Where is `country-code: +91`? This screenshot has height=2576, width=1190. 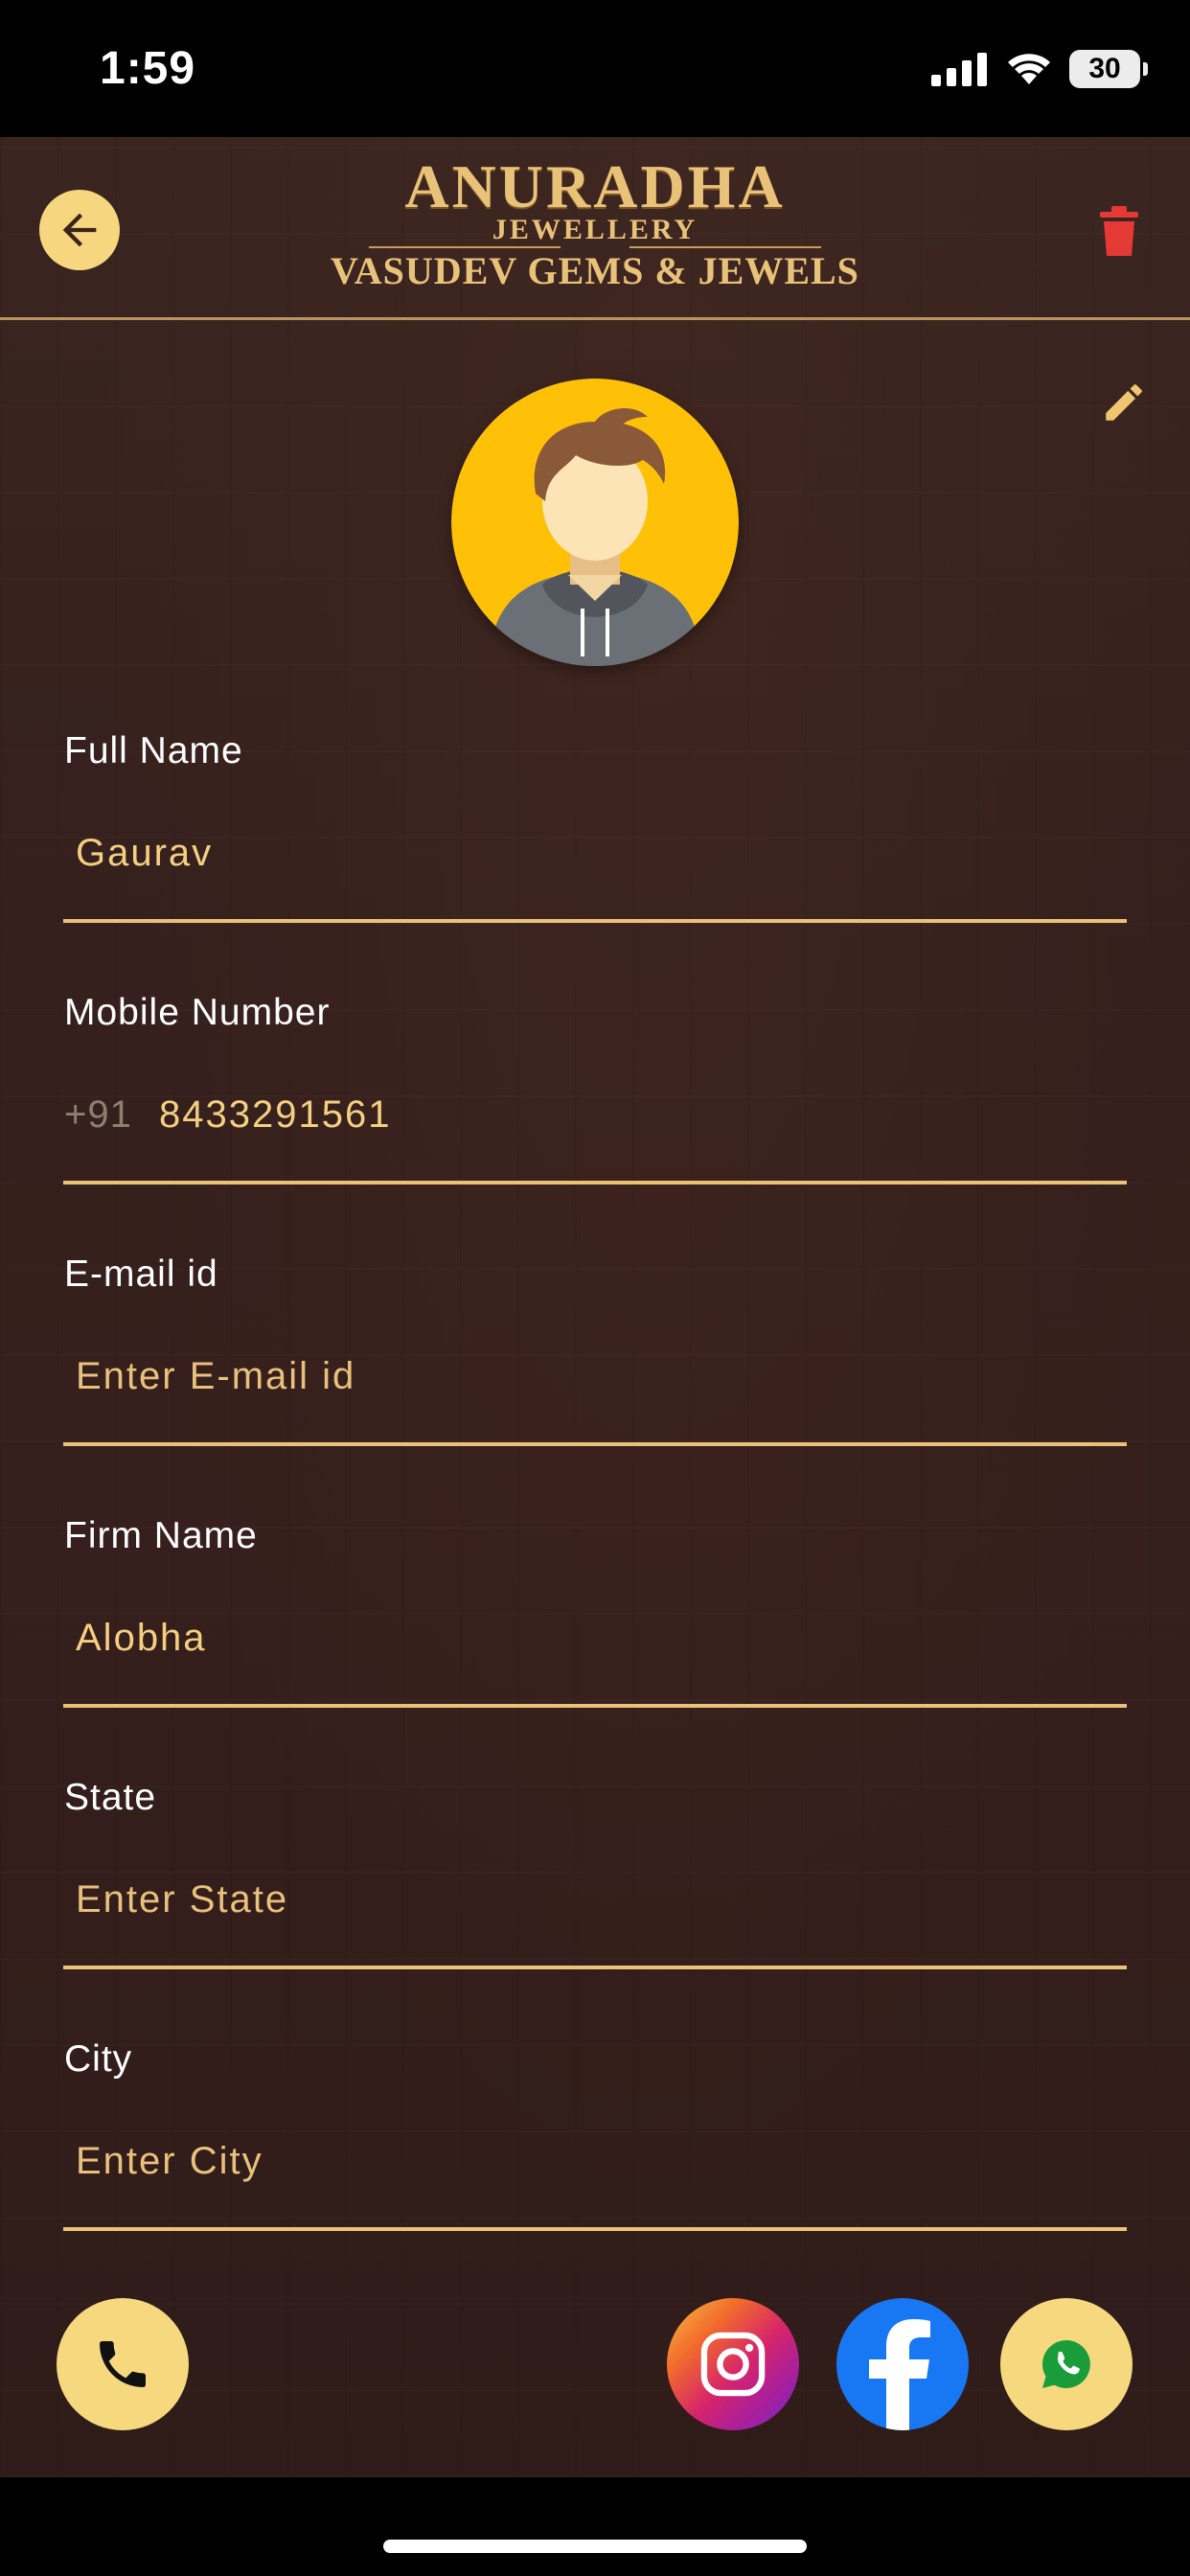 country-code: +91 is located at coordinates (98, 1114).